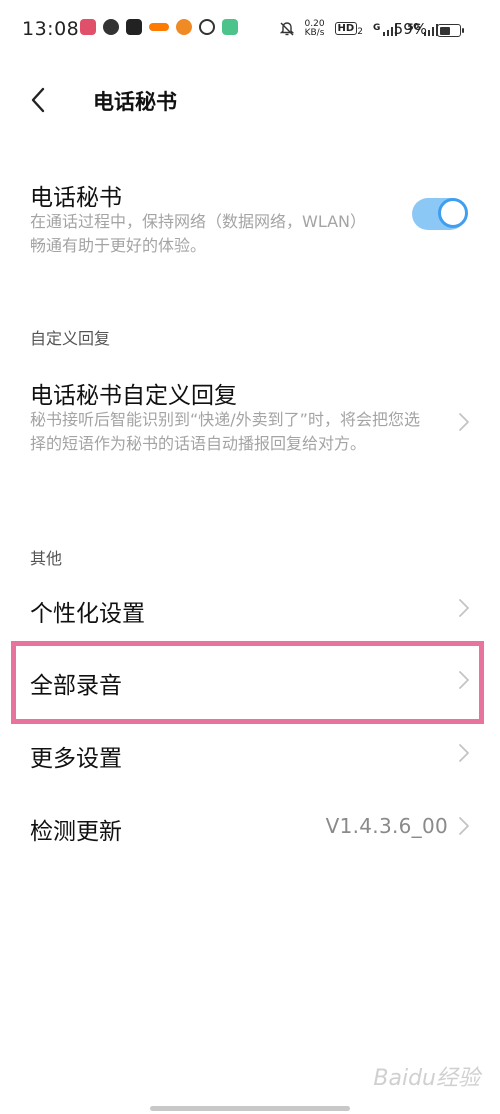  What do you see at coordinates (76, 759) in the screenshot?
I see `more-settings-label: 更多设置` at bounding box center [76, 759].